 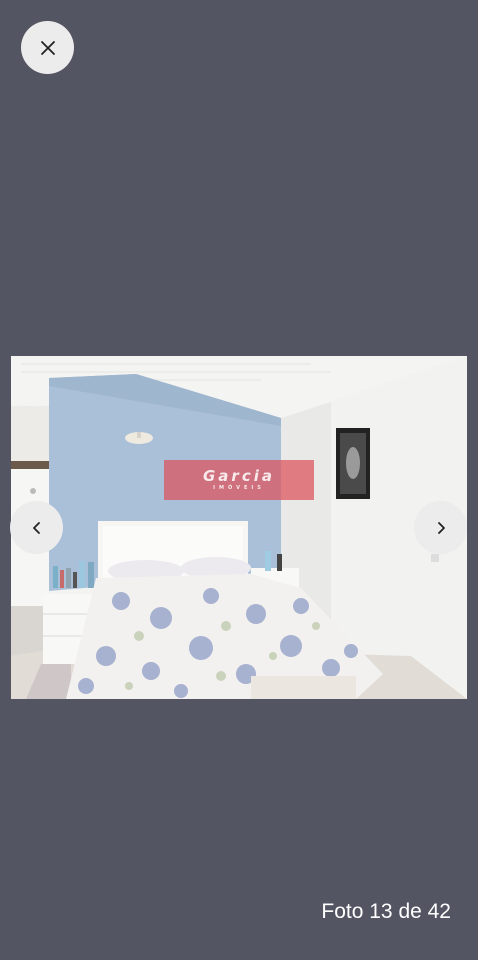 I want to click on watermark-brand: Garcia, so click(x=239, y=476).